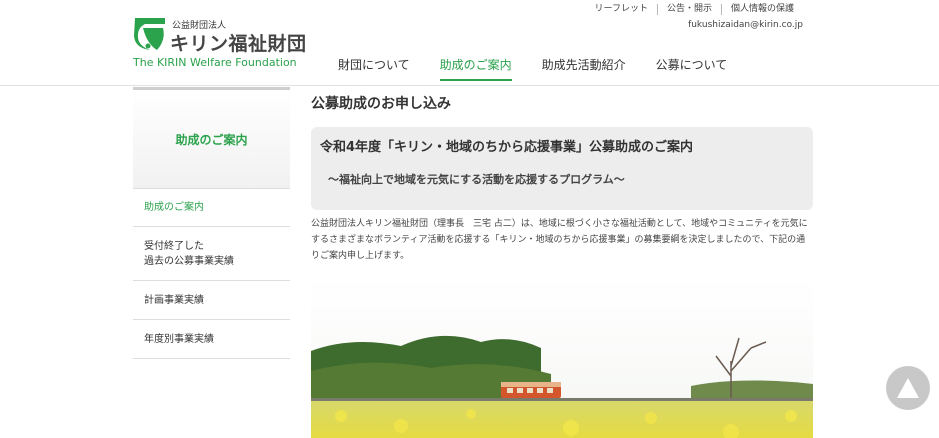 The width and height of the screenshot is (939, 438). What do you see at coordinates (761, 9) in the screenshot?
I see `util-link-privacy: 個人情報の保護` at bounding box center [761, 9].